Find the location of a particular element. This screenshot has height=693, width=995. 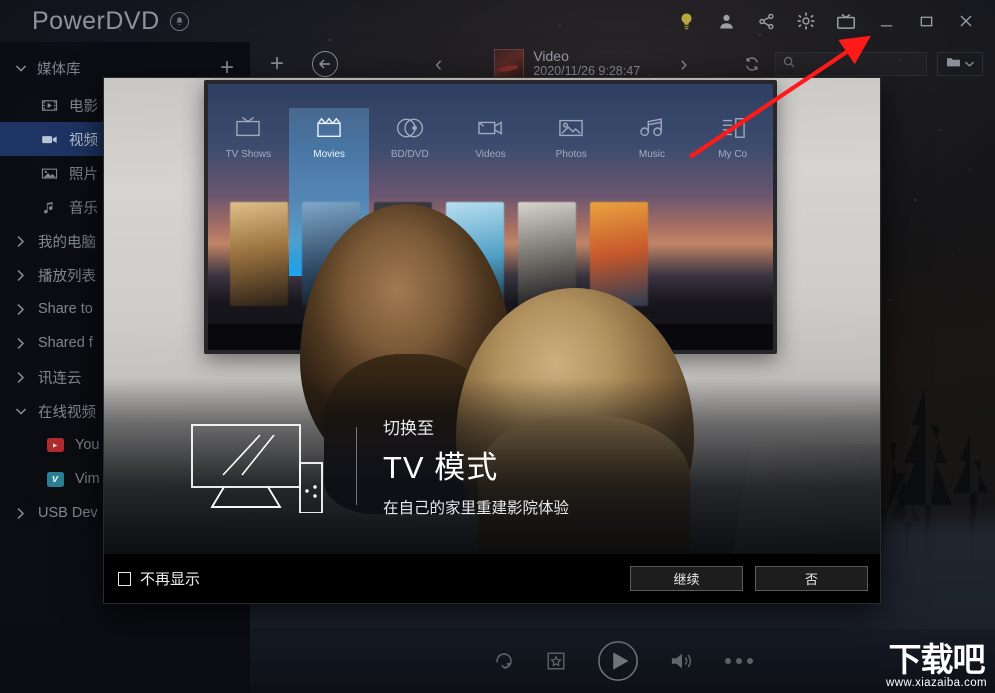

tv-menu-item-tv-shows: TV Shows is located at coordinates (248, 134).